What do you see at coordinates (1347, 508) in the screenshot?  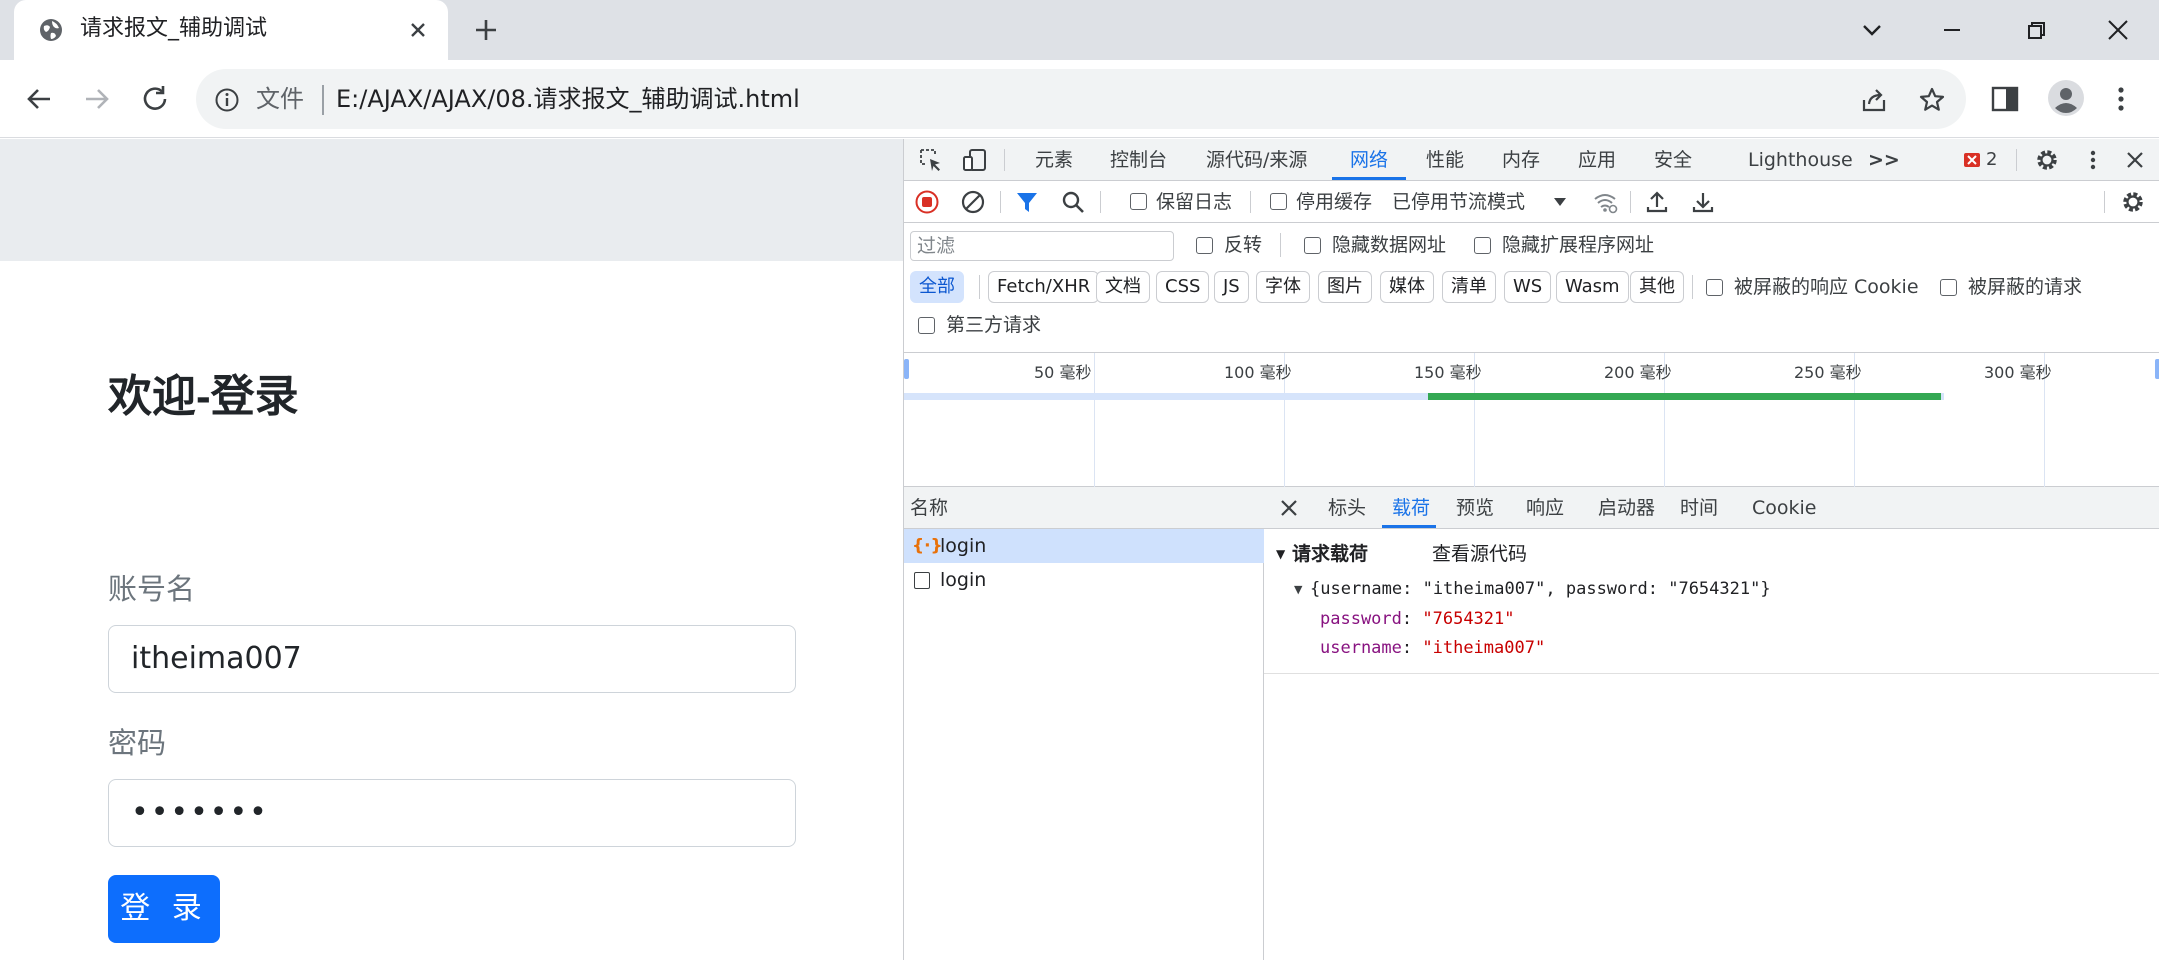 I see `detail-tab-headers: 标头` at bounding box center [1347, 508].